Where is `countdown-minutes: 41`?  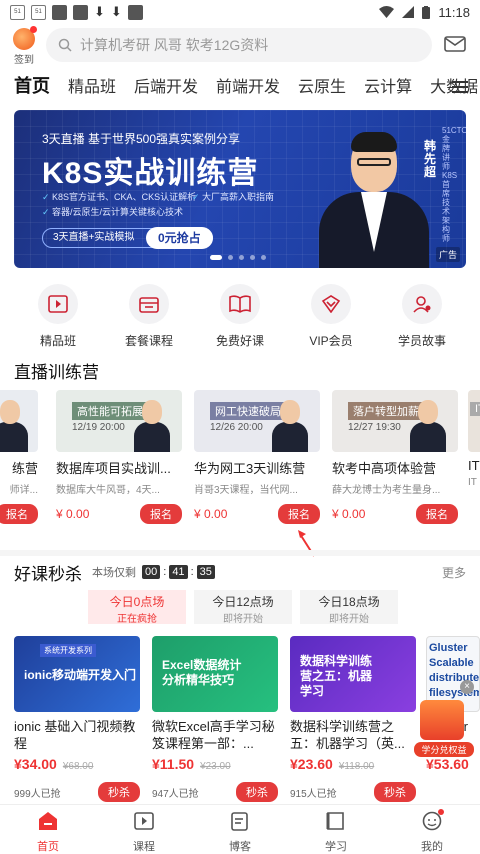
countdown-minutes: 41 is located at coordinates (178, 572).